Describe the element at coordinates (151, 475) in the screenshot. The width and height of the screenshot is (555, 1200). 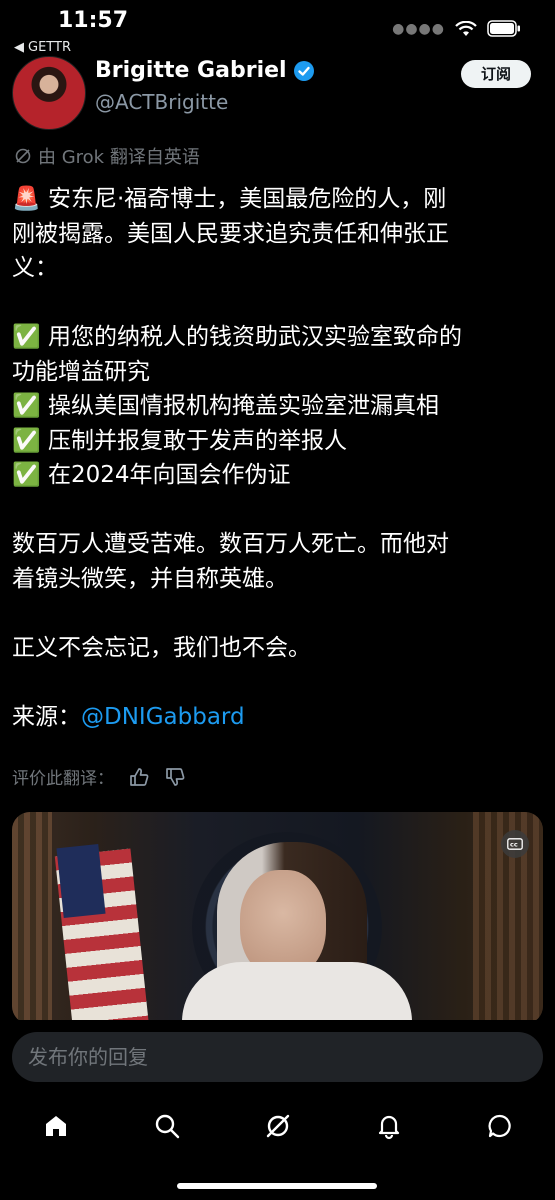
I see `body-line: ✅ 在2024年向国会作伪证` at that location.